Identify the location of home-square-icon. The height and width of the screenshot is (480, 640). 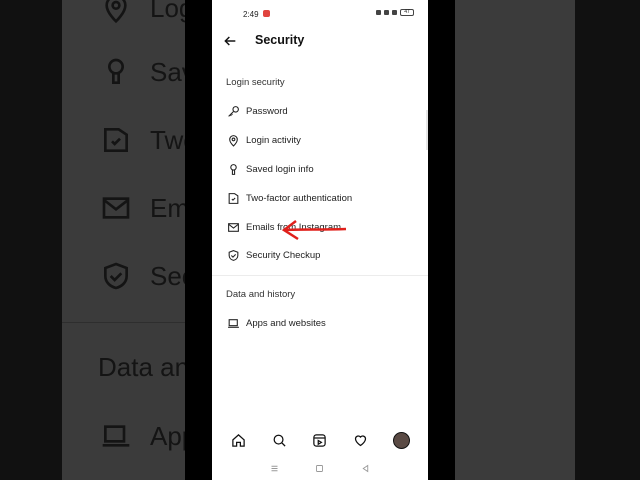
(320, 468).